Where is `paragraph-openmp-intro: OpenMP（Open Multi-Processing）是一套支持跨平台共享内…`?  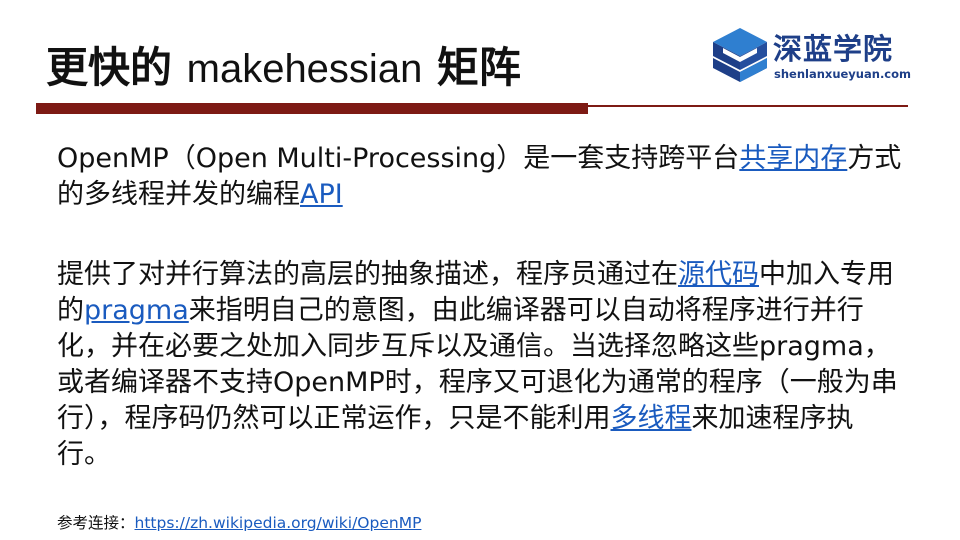 paragraph-openmp-intro: OpenMP（Open Multi-Processing）是一套支持跨平台共享内… is located at coordinates (482, 177).